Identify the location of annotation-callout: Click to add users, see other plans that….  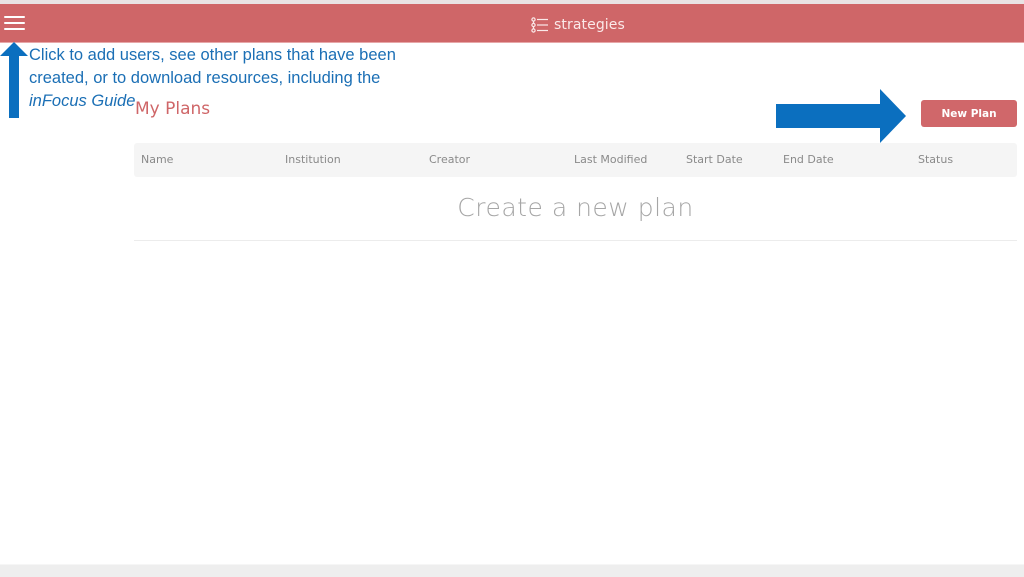
(229, 78).